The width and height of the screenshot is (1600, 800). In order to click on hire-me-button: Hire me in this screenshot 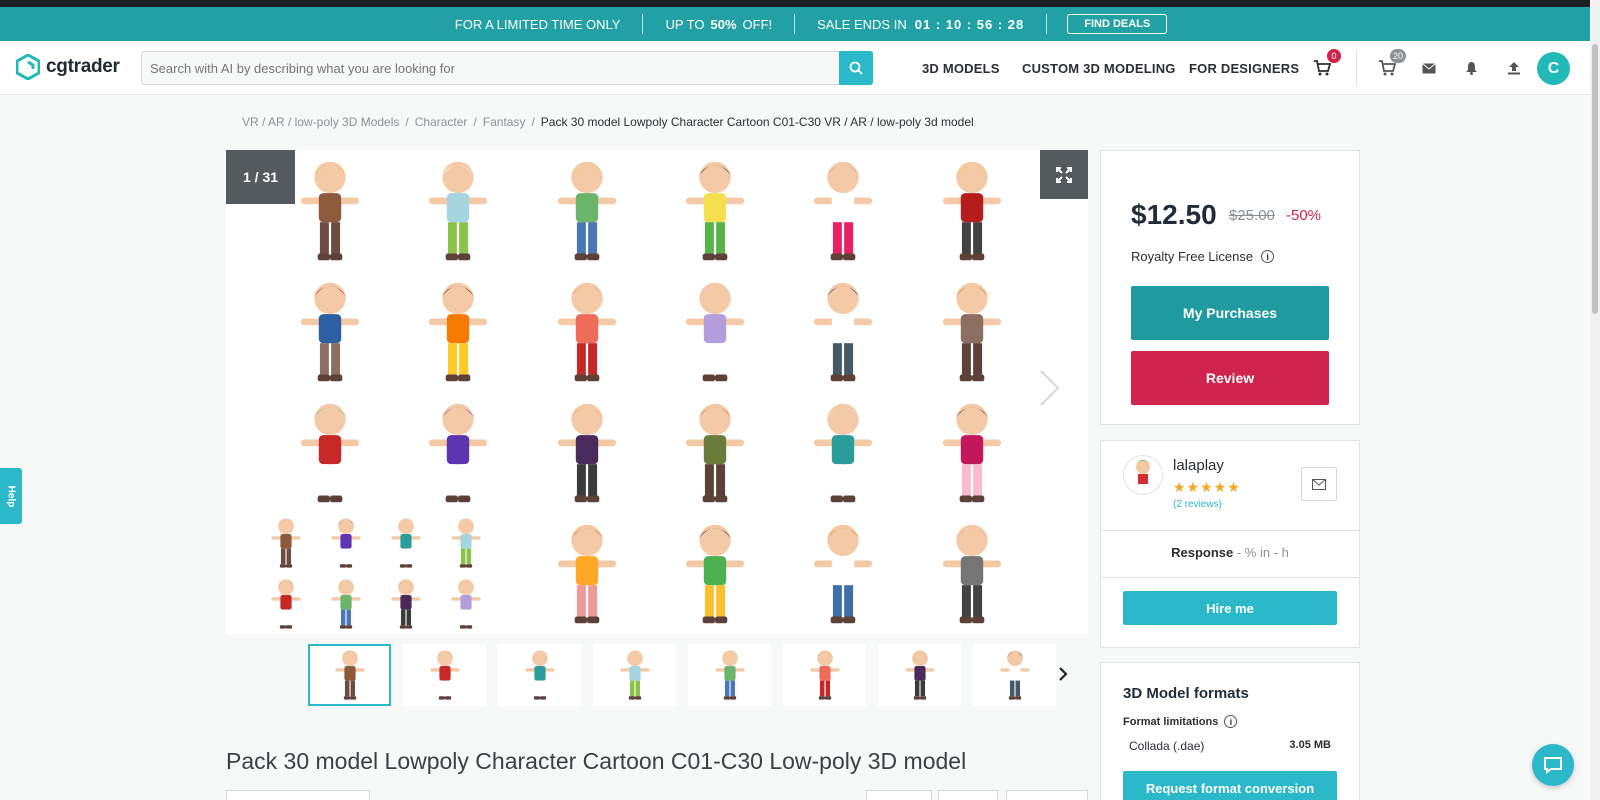, I will do `click(1230, 608)`.